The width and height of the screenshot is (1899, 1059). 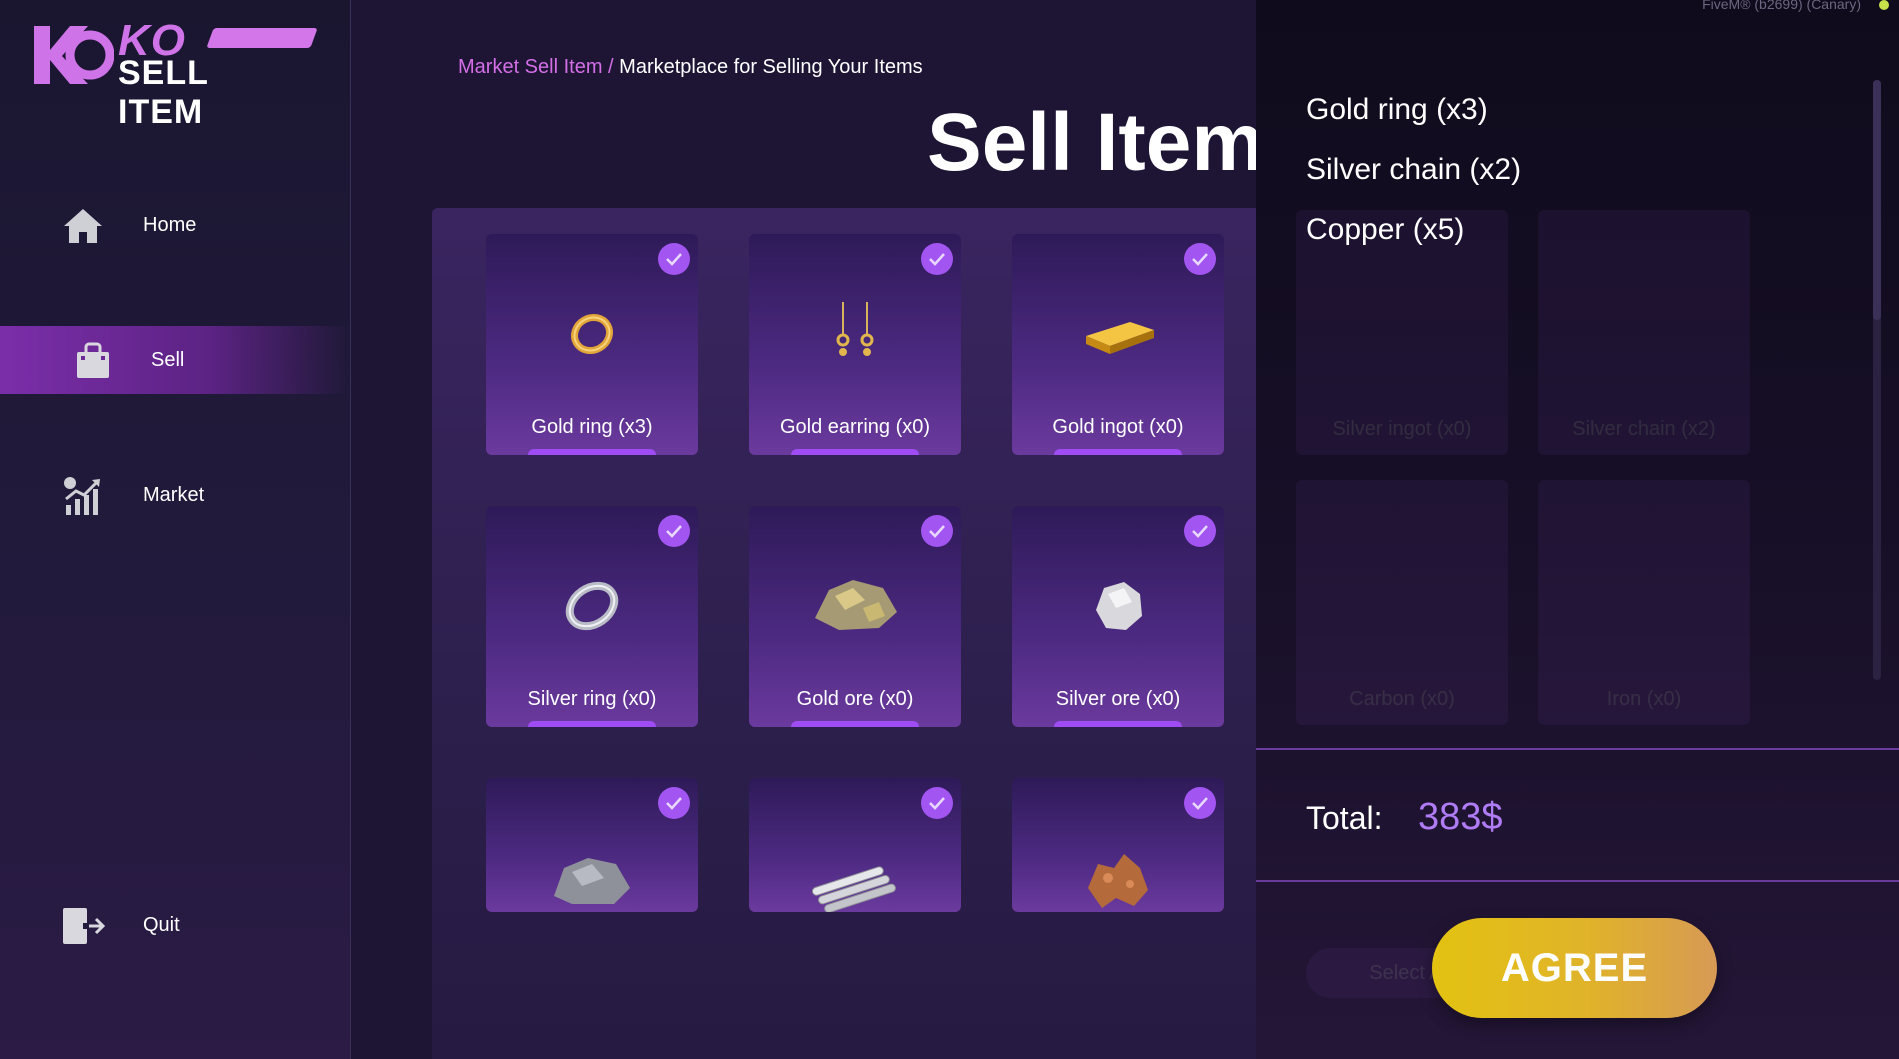 I want to click on breadcrumb-link: Market Sell Item, so click(x=530, y=67).